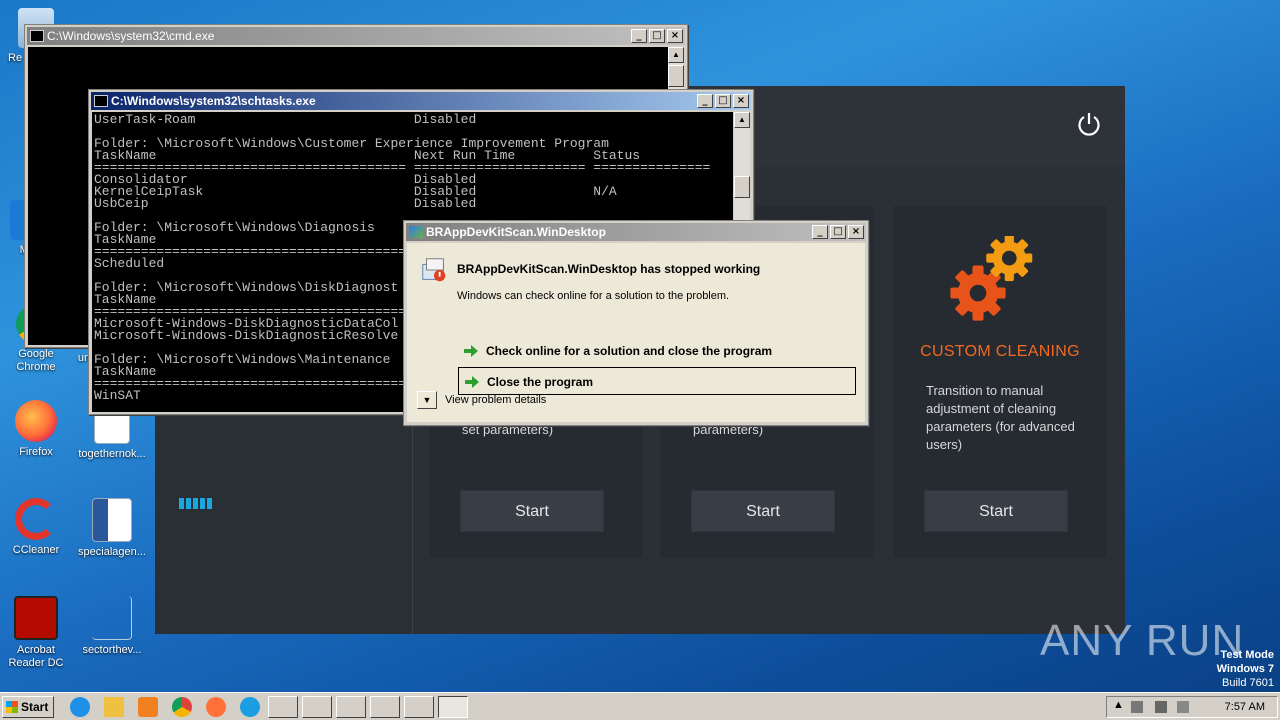 The image size is (1280, 720). Describe the element at coordinates (36, 452) in the screenshot. I see `desktop-icon-label: Firefox` at that location.